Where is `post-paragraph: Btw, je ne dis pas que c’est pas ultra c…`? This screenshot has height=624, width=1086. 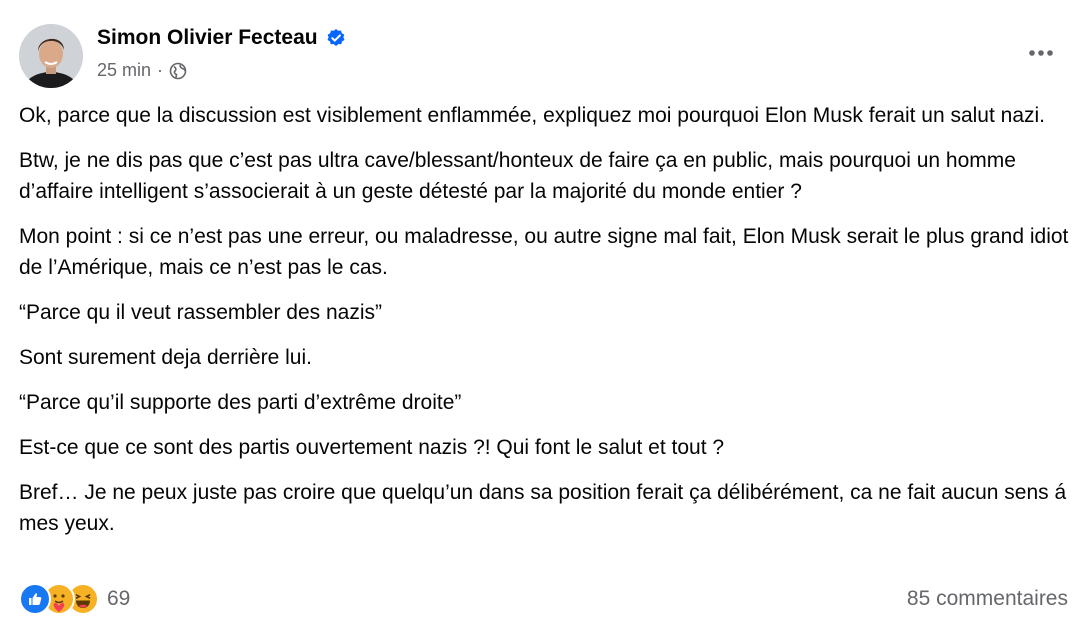
post-paragraph: Btw, je ne dis pas que c’est pas ultra c… is located at coordinates (517, 176).